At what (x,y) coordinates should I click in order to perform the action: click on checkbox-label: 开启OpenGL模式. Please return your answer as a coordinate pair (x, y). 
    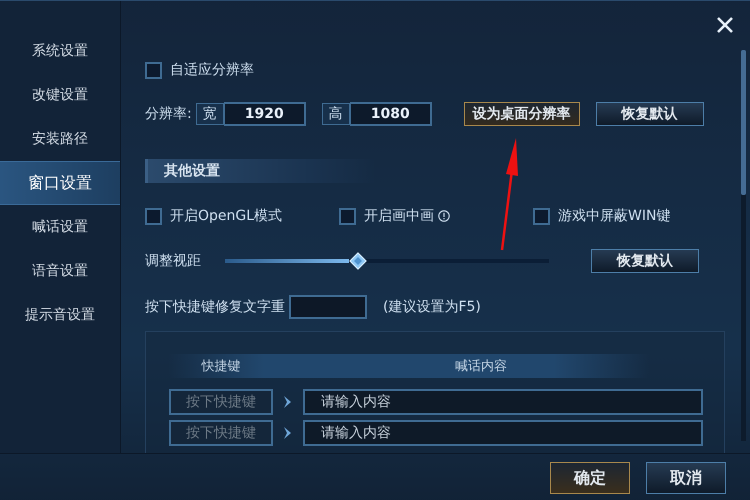
    Looking at the image, I should click on (226, 216).